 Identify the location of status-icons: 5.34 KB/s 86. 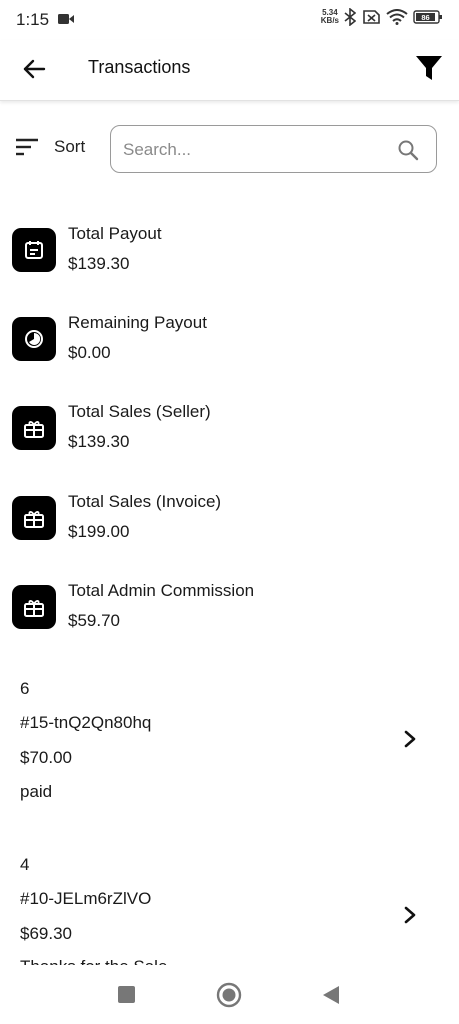
(382, 17).